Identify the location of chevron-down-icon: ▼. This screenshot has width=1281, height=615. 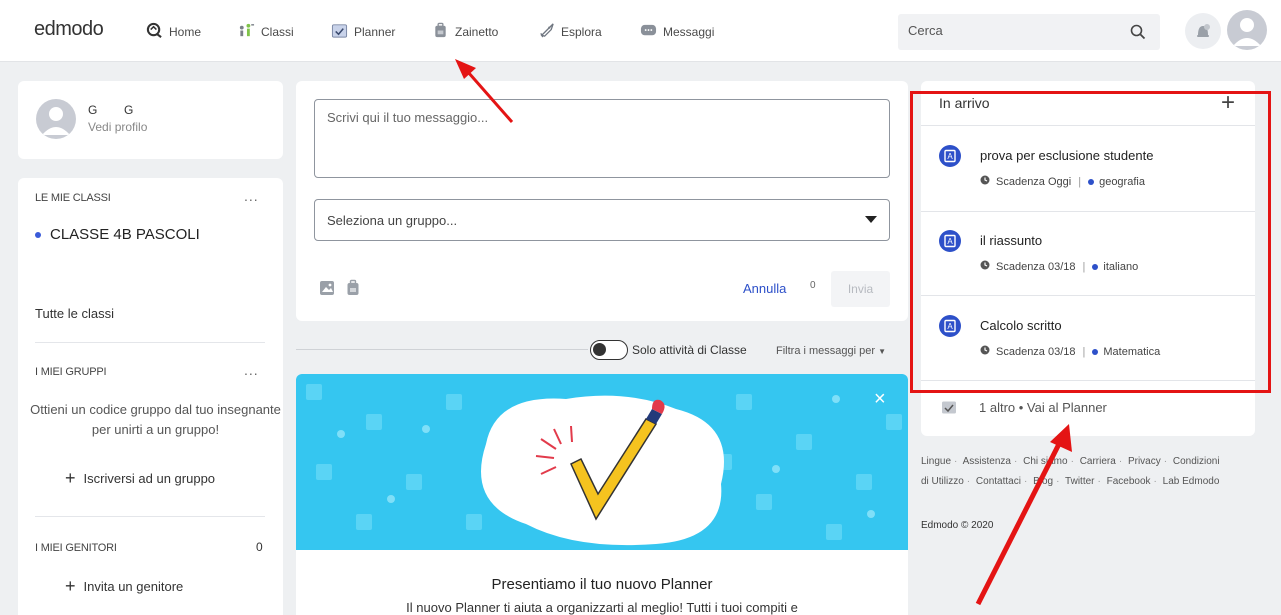
(882, 351).